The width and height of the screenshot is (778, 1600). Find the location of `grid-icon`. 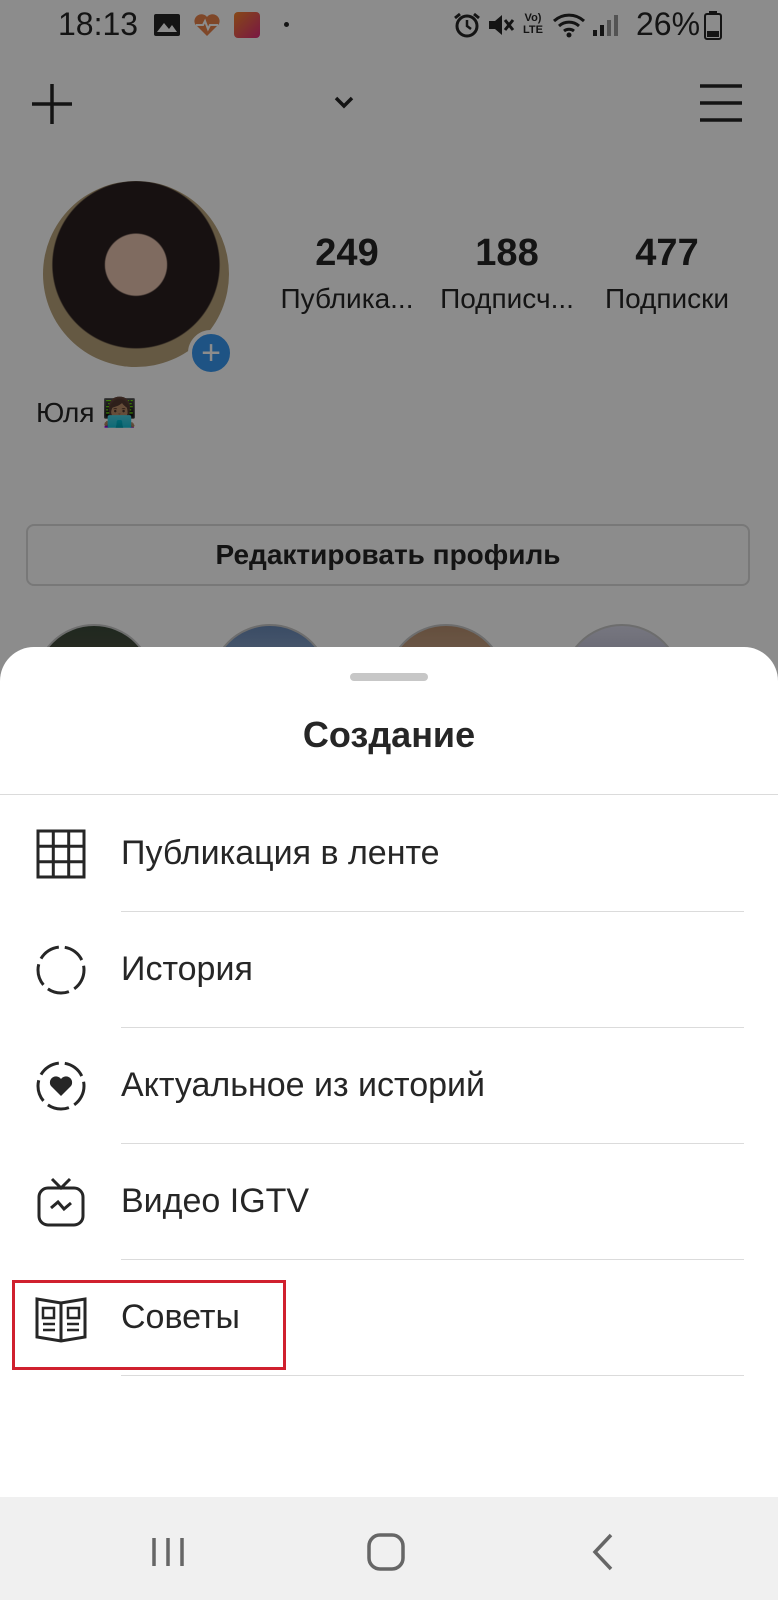

grid-icon is located at coordinates (61, 854).